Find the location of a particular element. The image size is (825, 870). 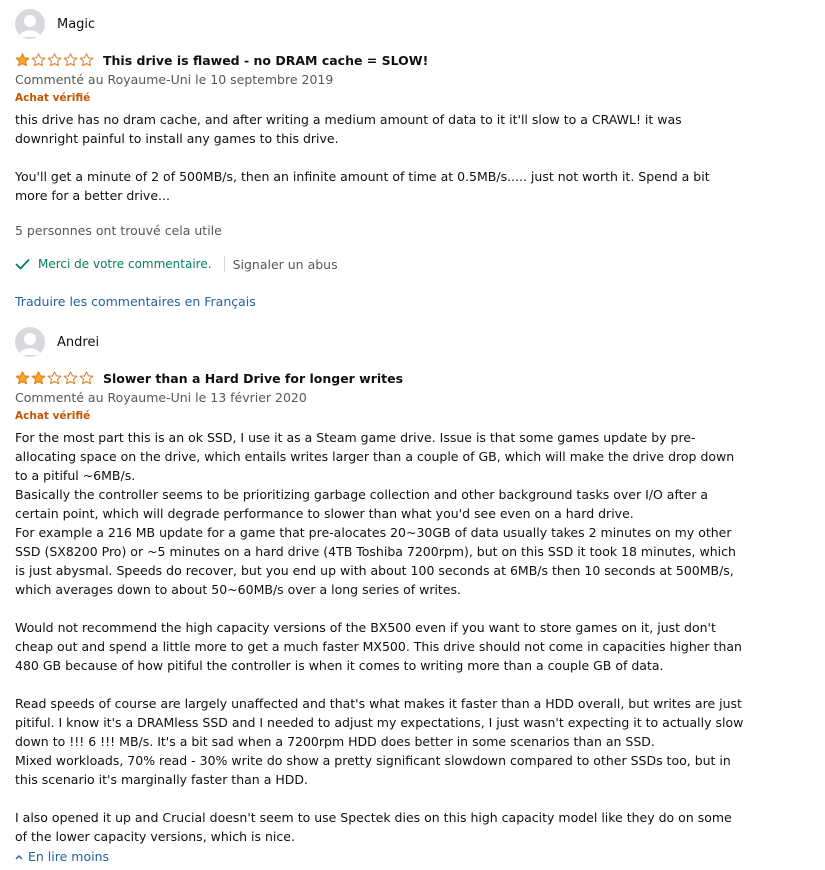

reviewer-profile: Andrei is located at coordinates (410, 342).